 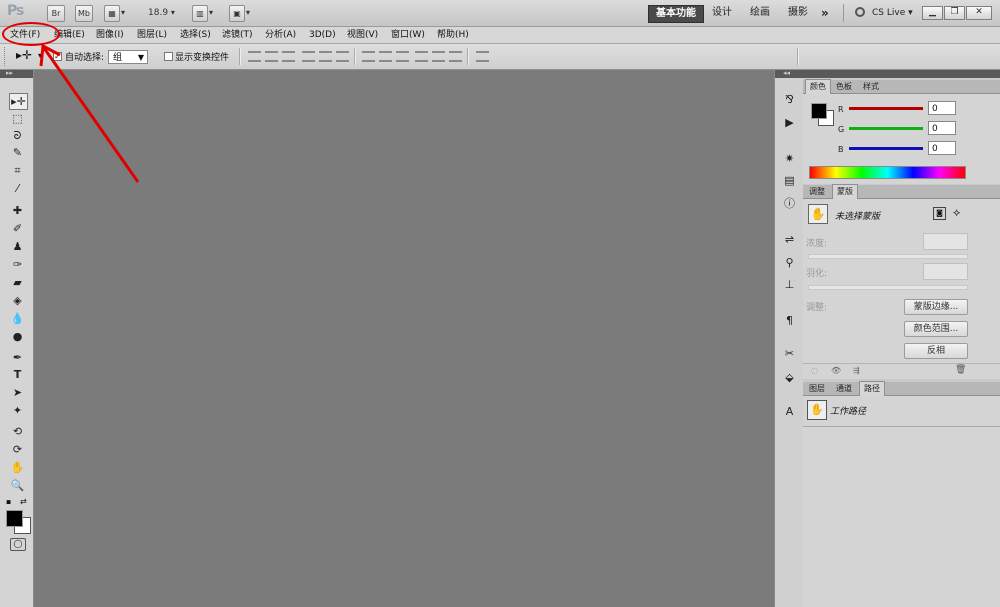 I want to click on annotation-arrow-line, so click(x=91, y=115).